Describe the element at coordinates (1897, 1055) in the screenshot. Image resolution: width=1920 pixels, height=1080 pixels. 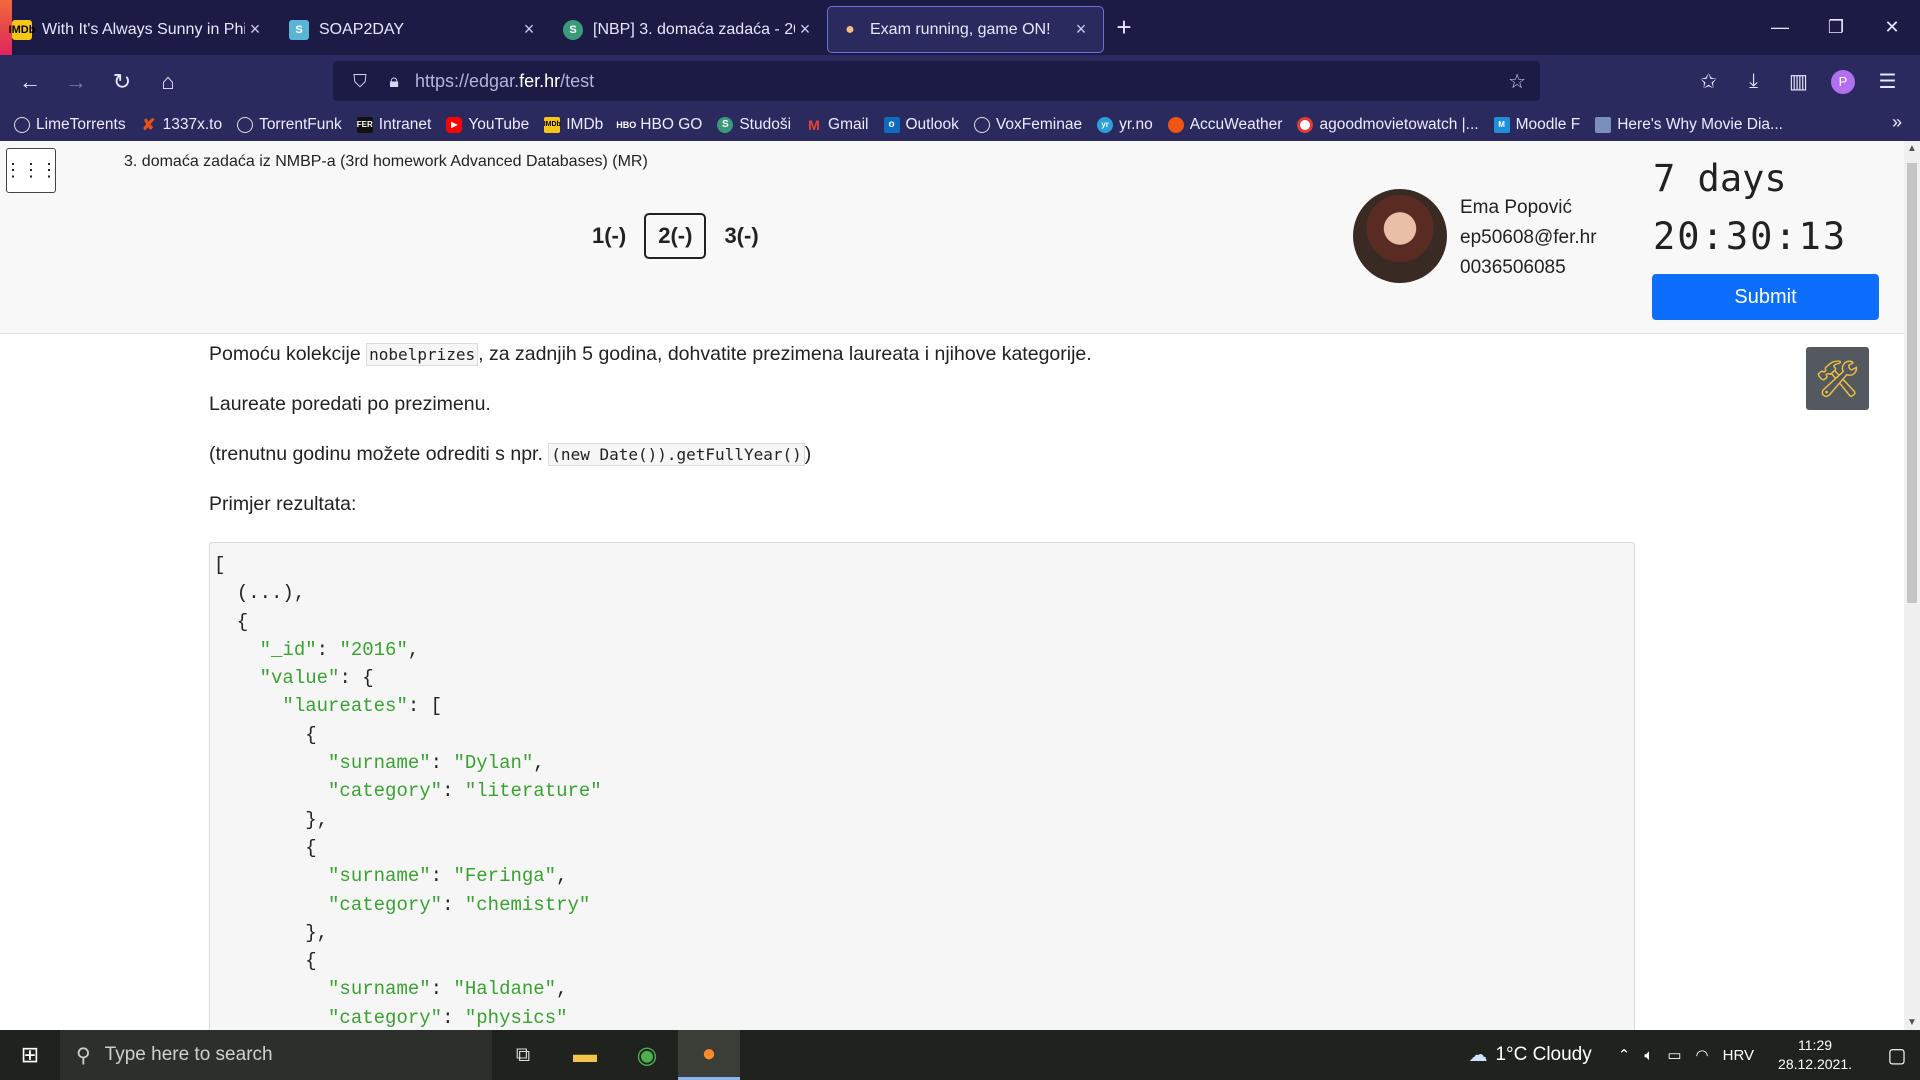
I see `notification-icon: ▢` at that location.